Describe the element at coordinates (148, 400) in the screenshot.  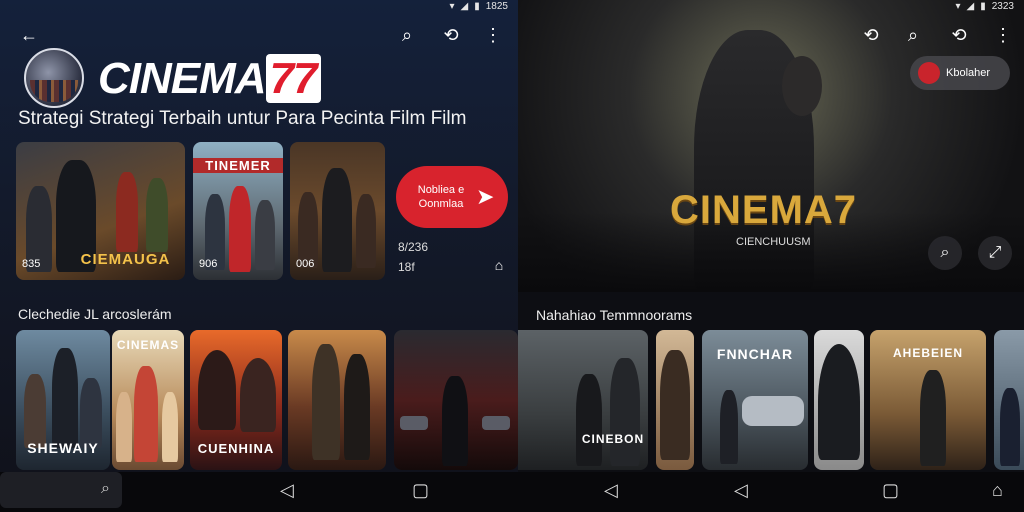
I see `row-poster-2: CINEMAS` at that location.